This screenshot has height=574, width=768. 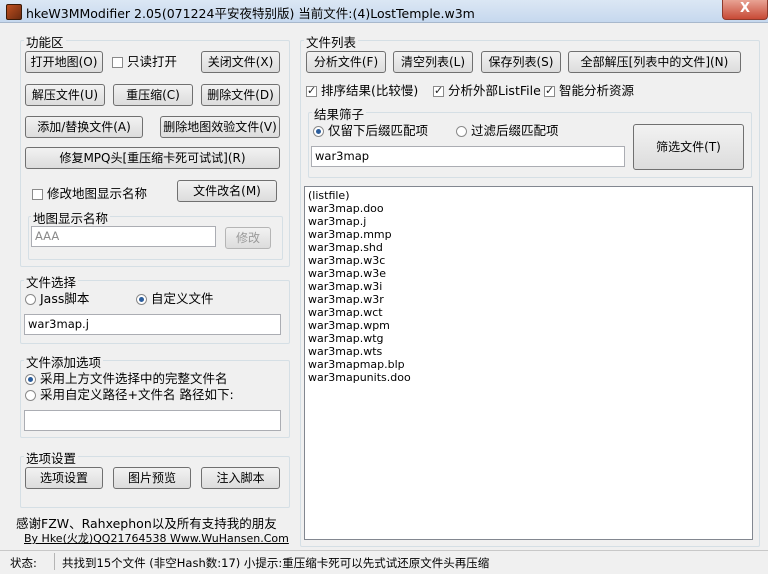 What do you see at coordinates (51, 281) in the screenshot?
I see `file-select-label: 文件选择` at bounding box center [51, 281].